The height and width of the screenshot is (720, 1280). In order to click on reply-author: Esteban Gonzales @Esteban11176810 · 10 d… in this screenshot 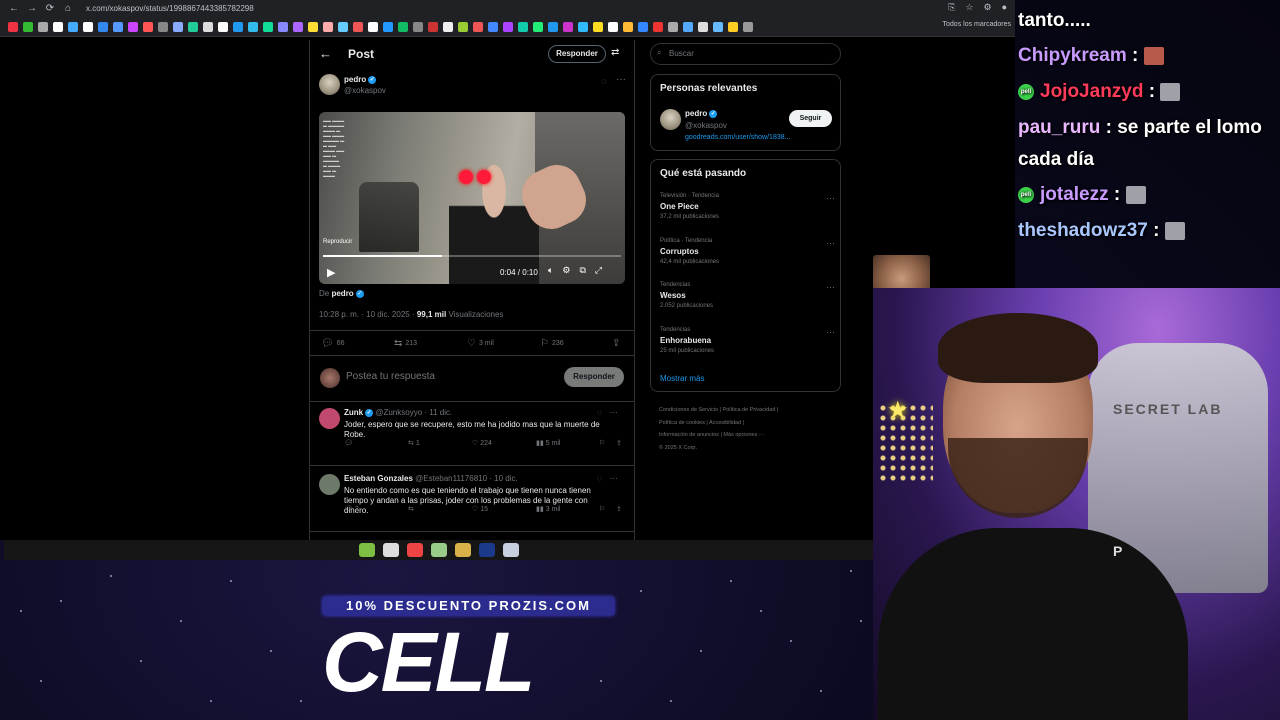, I will do `click(431, 478)`.